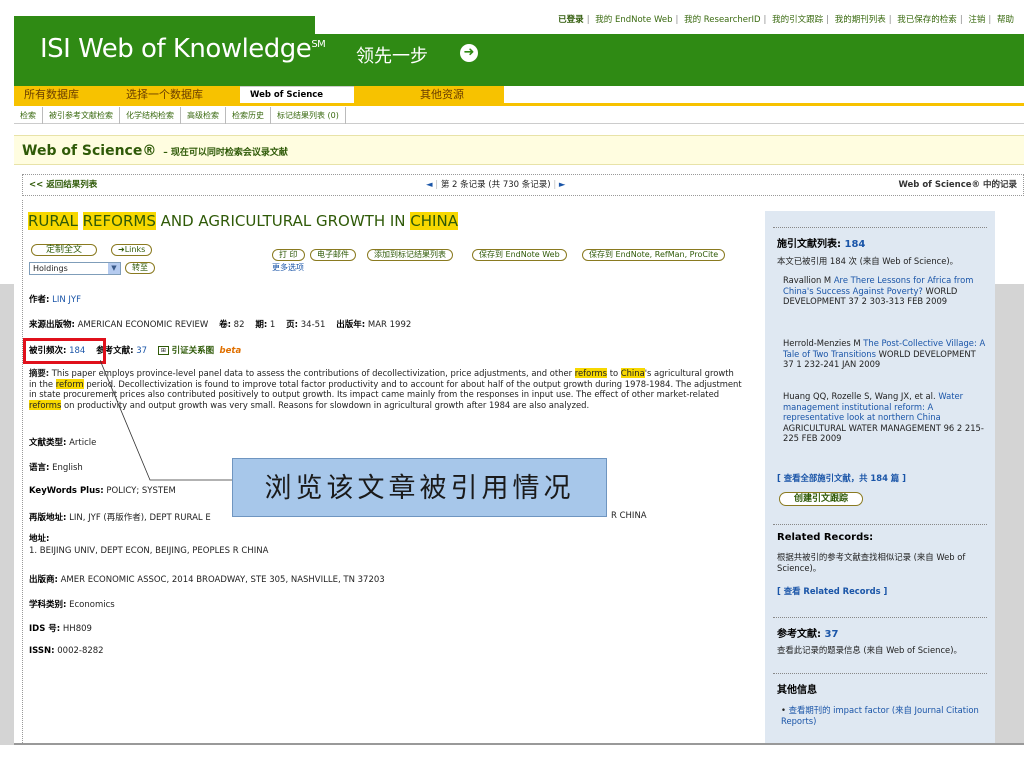  I want to click on wos-banner: Web of Science® – 现在可以同时检索会议录文献, so click(519, 150).